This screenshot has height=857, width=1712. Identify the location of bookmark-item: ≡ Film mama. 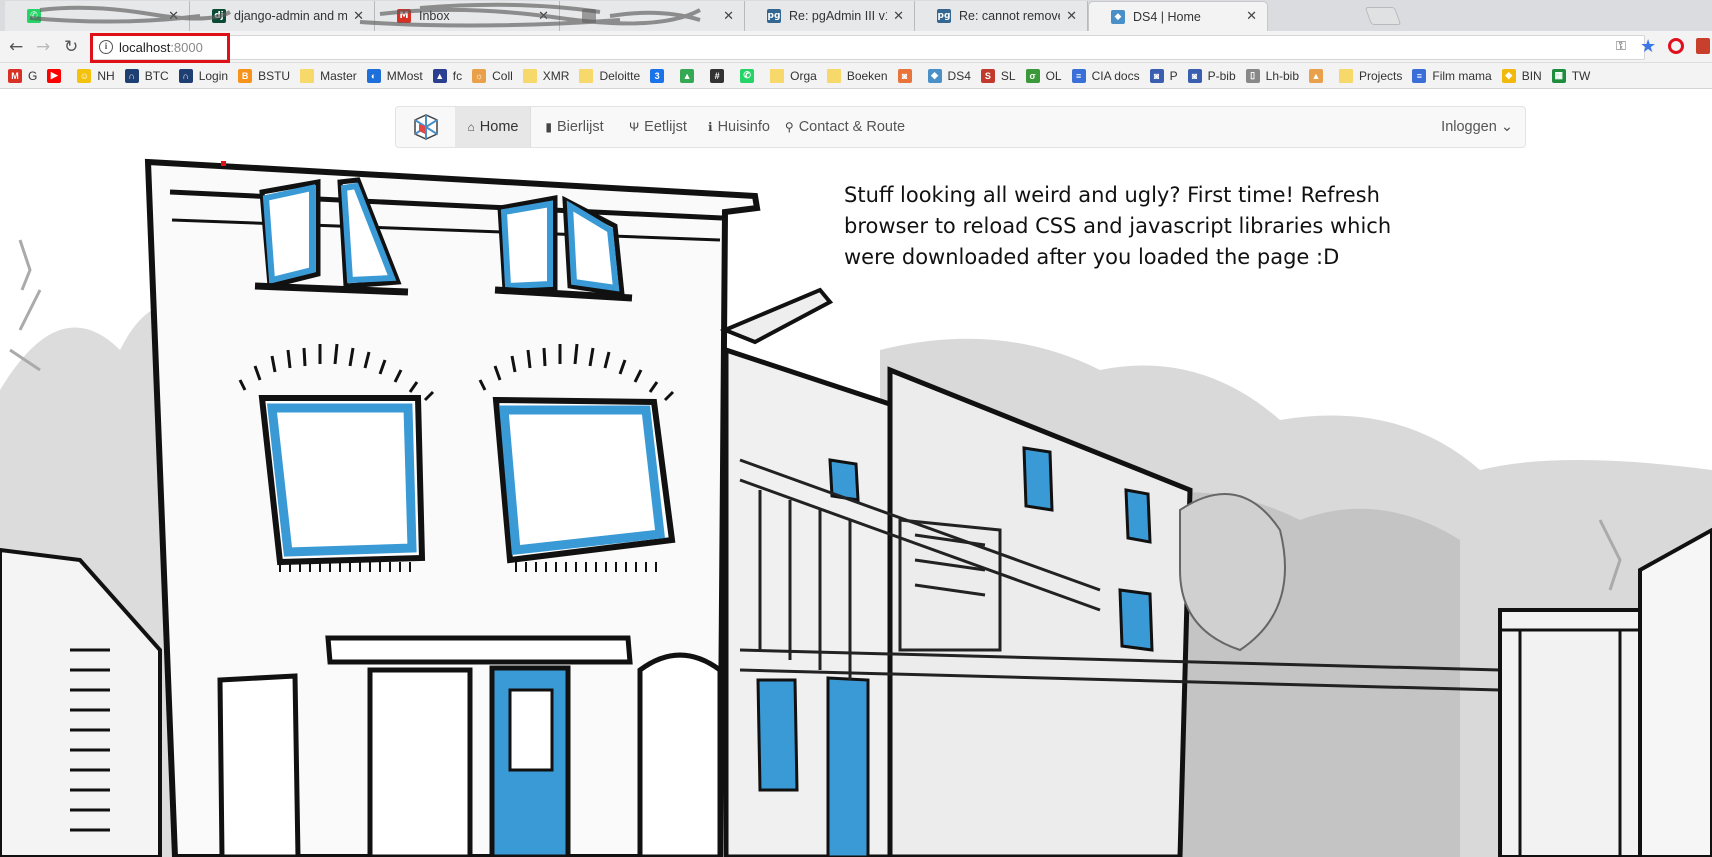
(1452, 75).